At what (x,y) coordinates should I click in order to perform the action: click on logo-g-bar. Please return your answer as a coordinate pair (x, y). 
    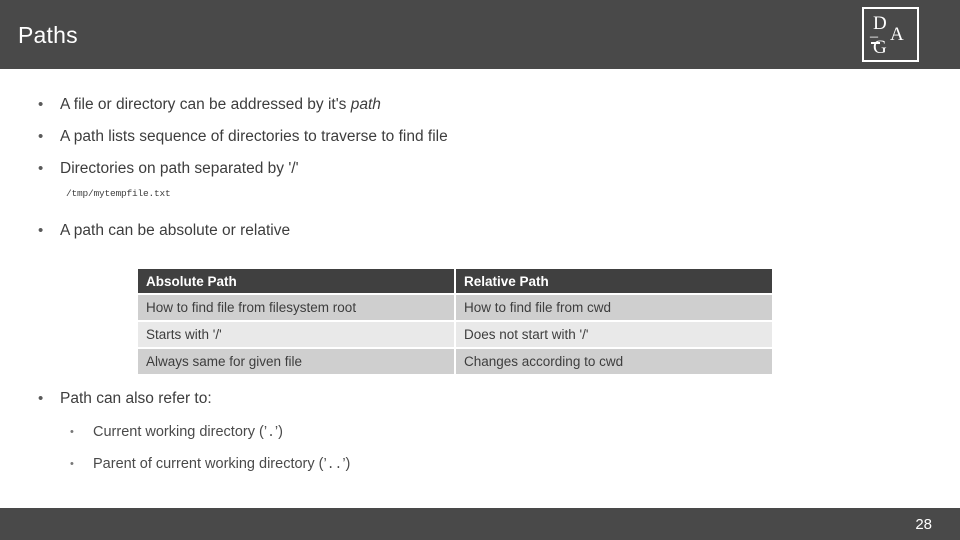
    Looking at the image, I should click on (875, 43).